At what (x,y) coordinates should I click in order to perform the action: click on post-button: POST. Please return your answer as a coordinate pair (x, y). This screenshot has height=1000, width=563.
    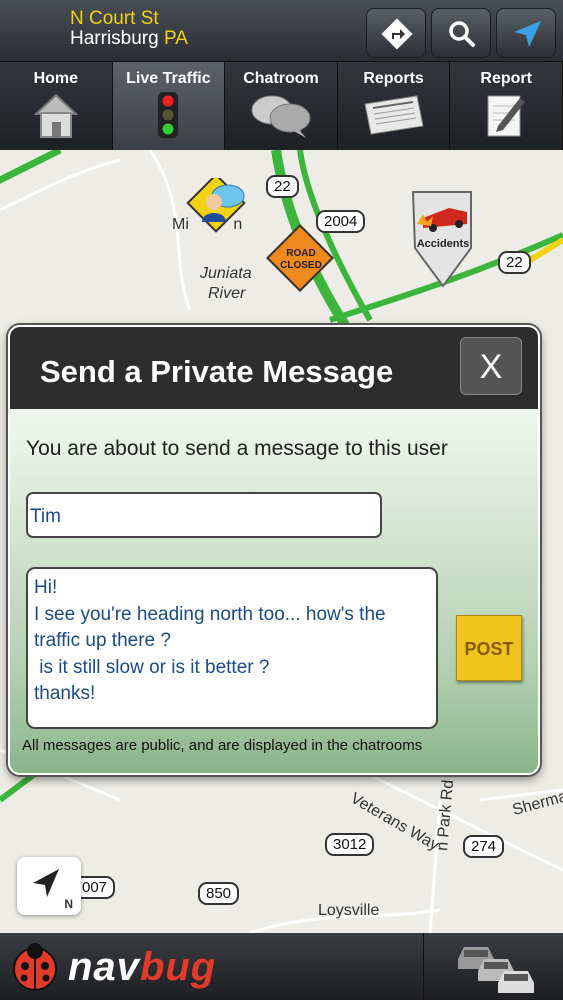
    Looking at the image, I should click on (489, 648).